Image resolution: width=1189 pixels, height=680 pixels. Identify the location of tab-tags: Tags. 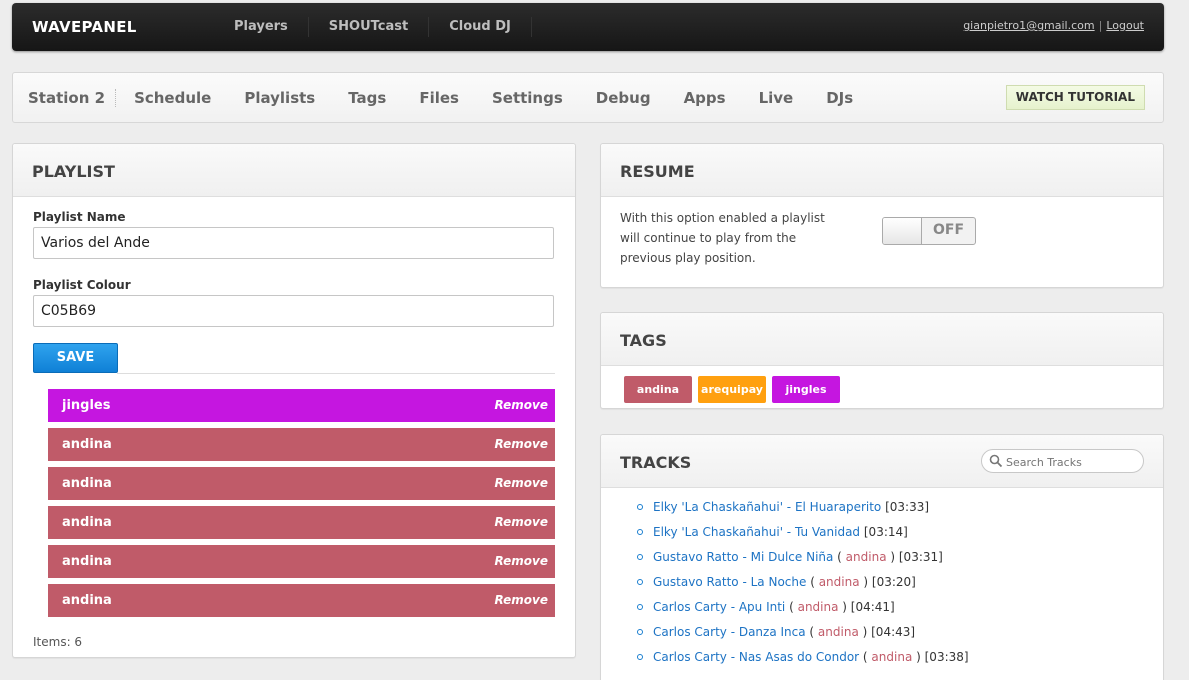
(367, 98).